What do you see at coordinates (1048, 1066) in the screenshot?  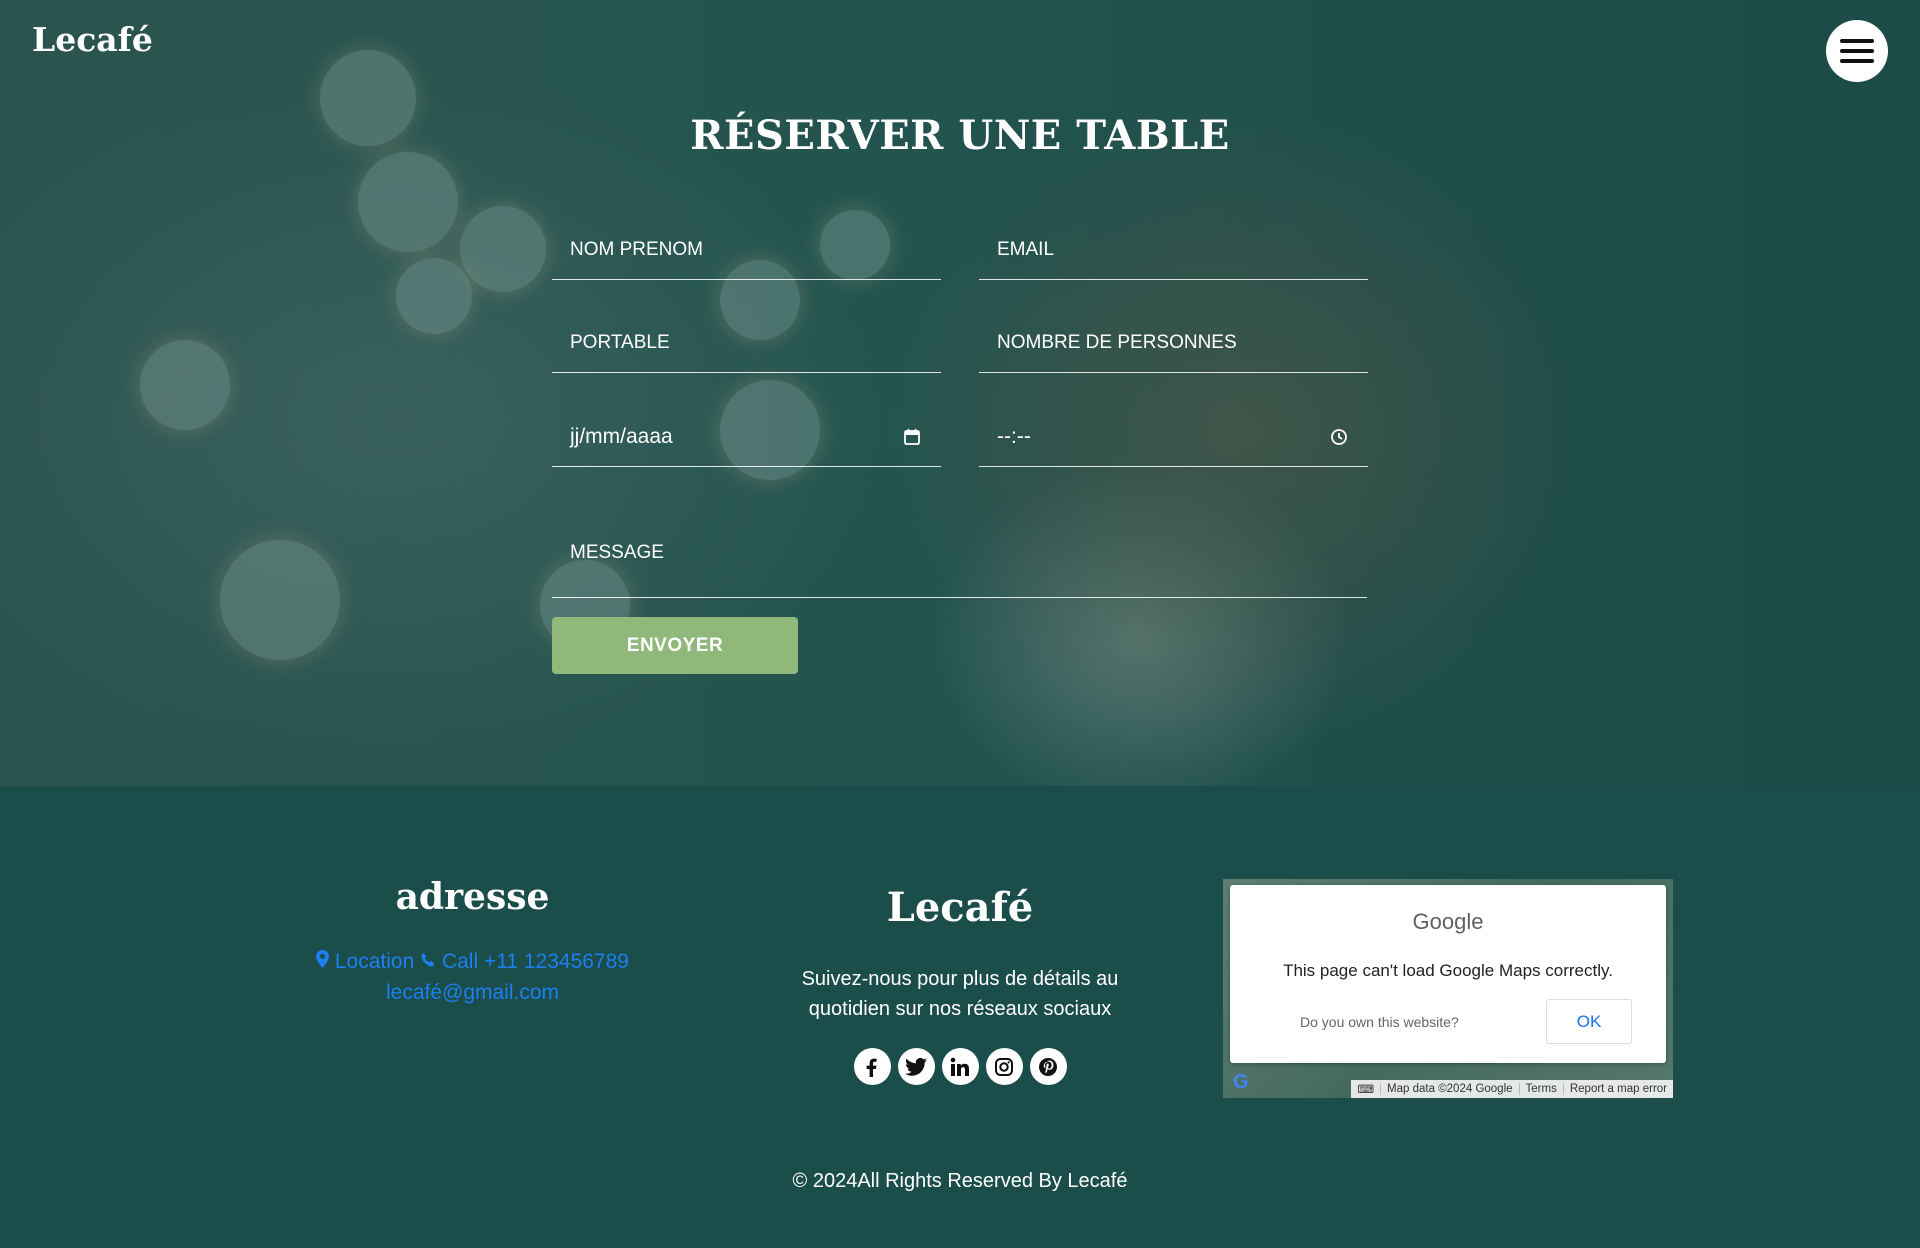 I see `pinterest-icon` at bounding box center [1048, 1066].